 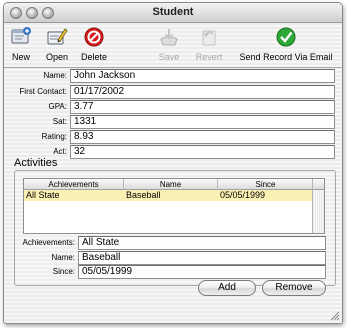 I want to click on save-button: Save, so click(x=169, y=44).